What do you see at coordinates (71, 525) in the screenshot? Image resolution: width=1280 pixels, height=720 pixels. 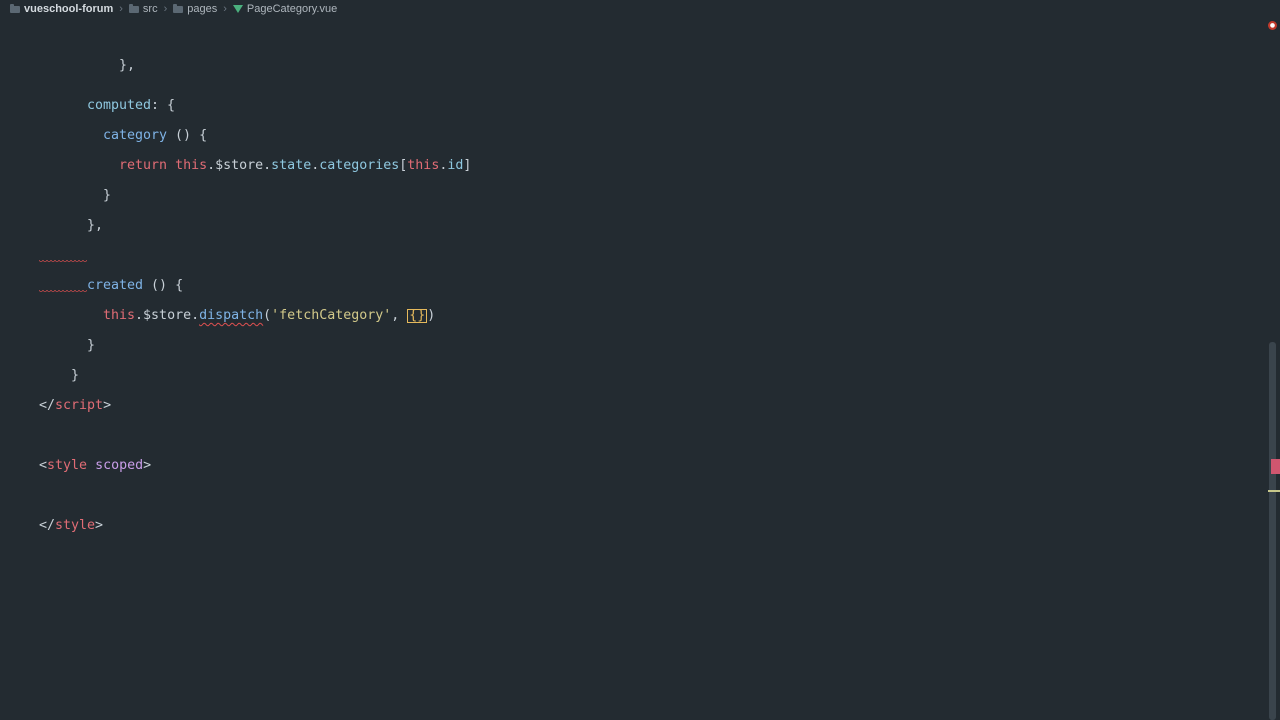 I see `code-line: </style>` at bounding box center [71, 525].